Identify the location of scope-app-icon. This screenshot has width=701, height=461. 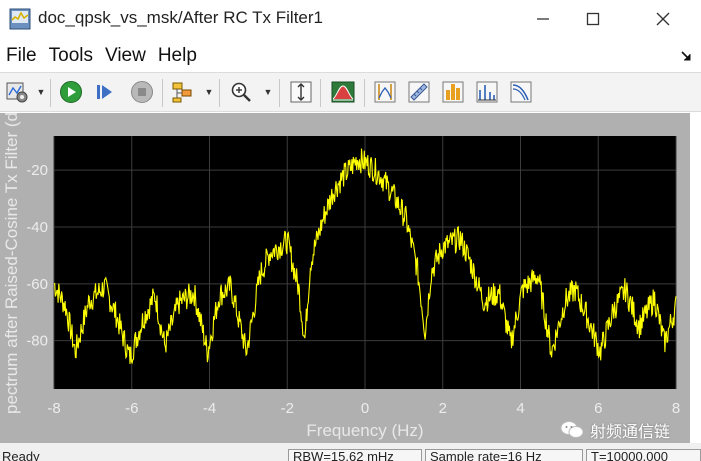
(20, 19).